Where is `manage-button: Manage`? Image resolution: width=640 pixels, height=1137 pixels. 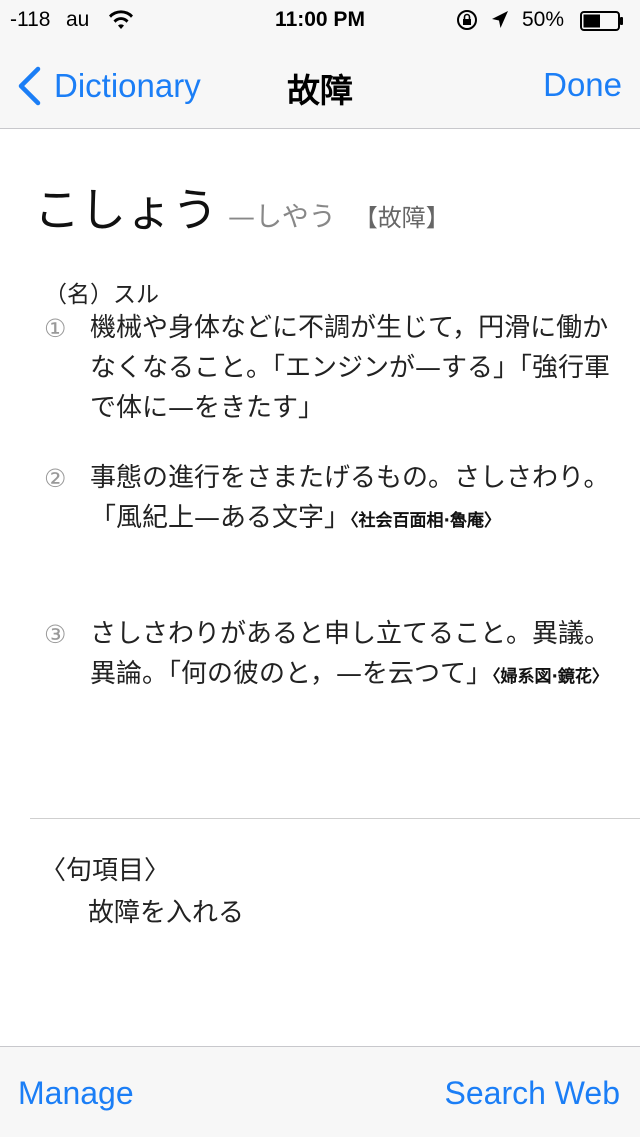 manage-button: Manage is located at coordinates (76, 1093).